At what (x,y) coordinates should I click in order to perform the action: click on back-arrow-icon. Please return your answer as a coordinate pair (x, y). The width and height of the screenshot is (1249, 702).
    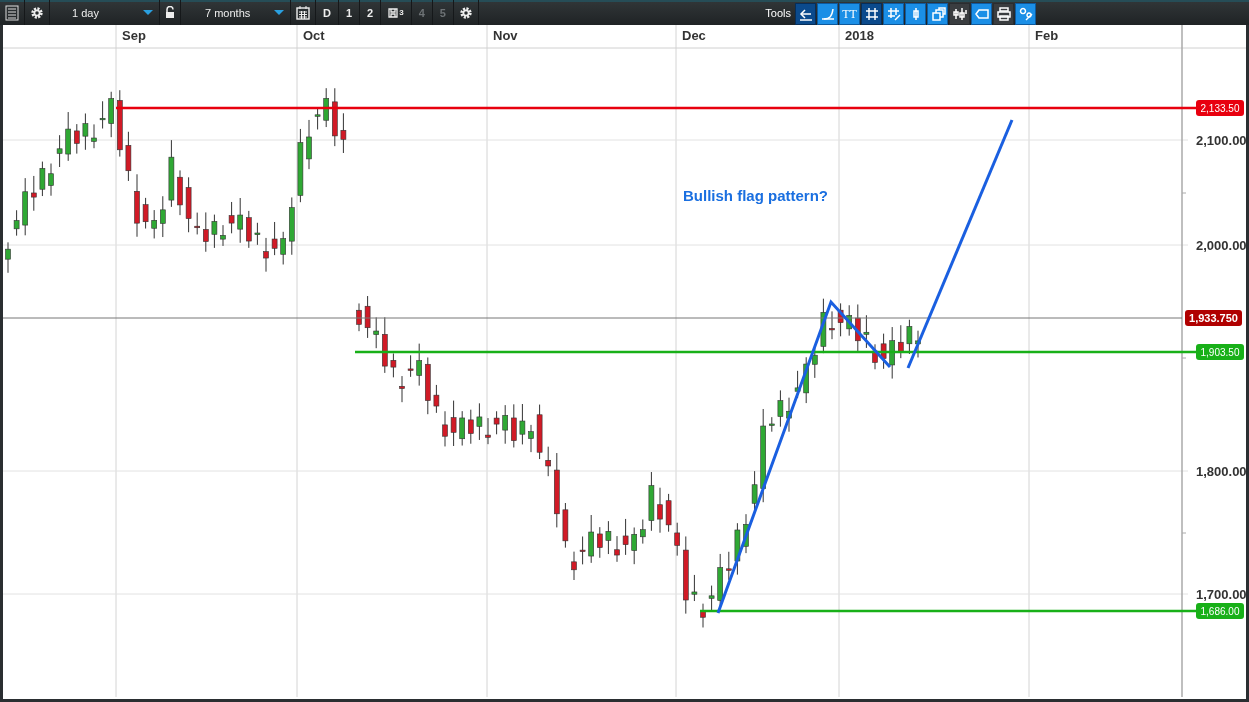
    Looking at the image, I should click on (805, 14).